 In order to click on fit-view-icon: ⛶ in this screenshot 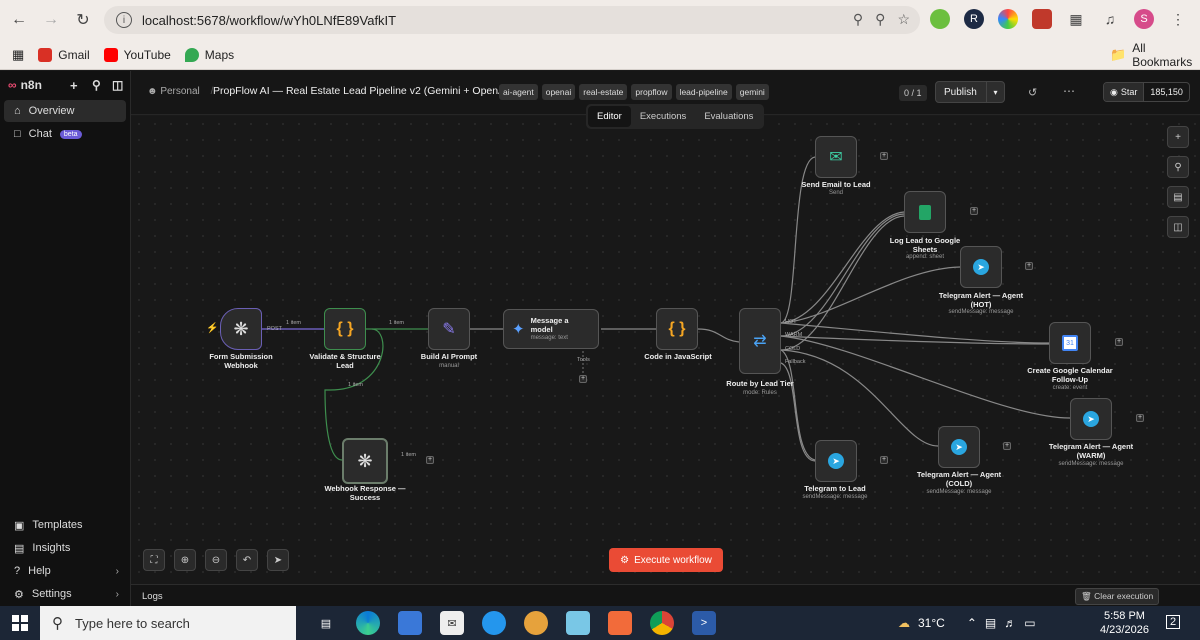, I will do `click(154, 560)`.